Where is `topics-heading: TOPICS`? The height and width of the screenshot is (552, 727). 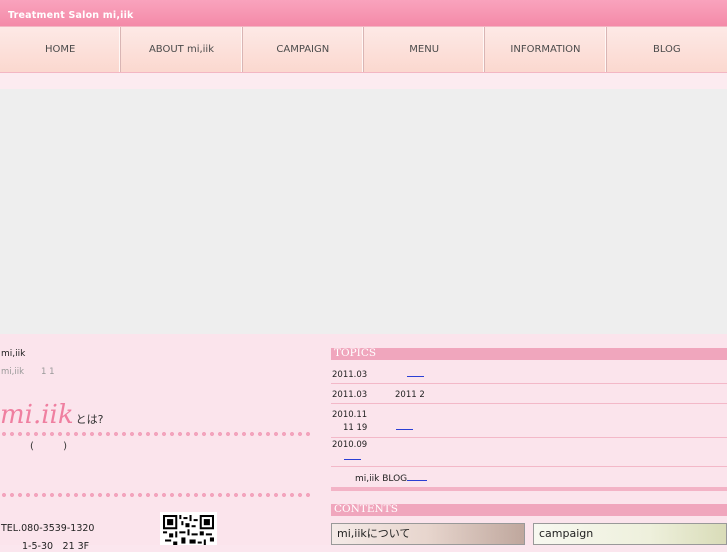 topics-heading: TOPICS is located at coordinates (529, 354).